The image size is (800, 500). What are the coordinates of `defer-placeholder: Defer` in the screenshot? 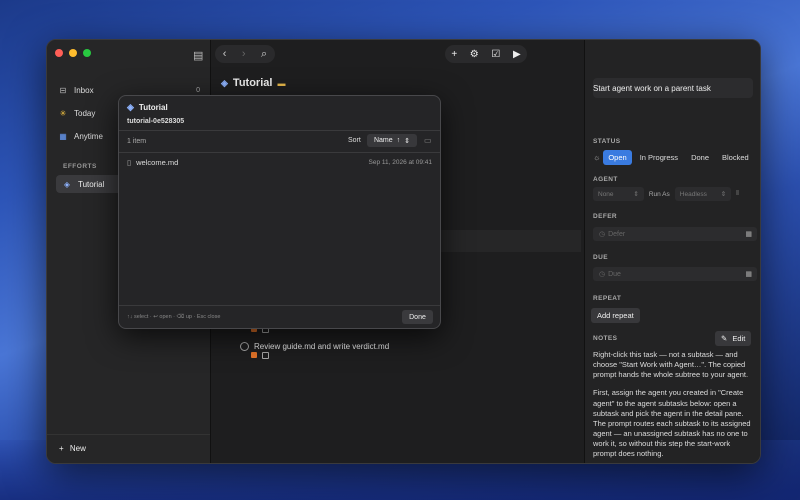 It's located at (617, 234).